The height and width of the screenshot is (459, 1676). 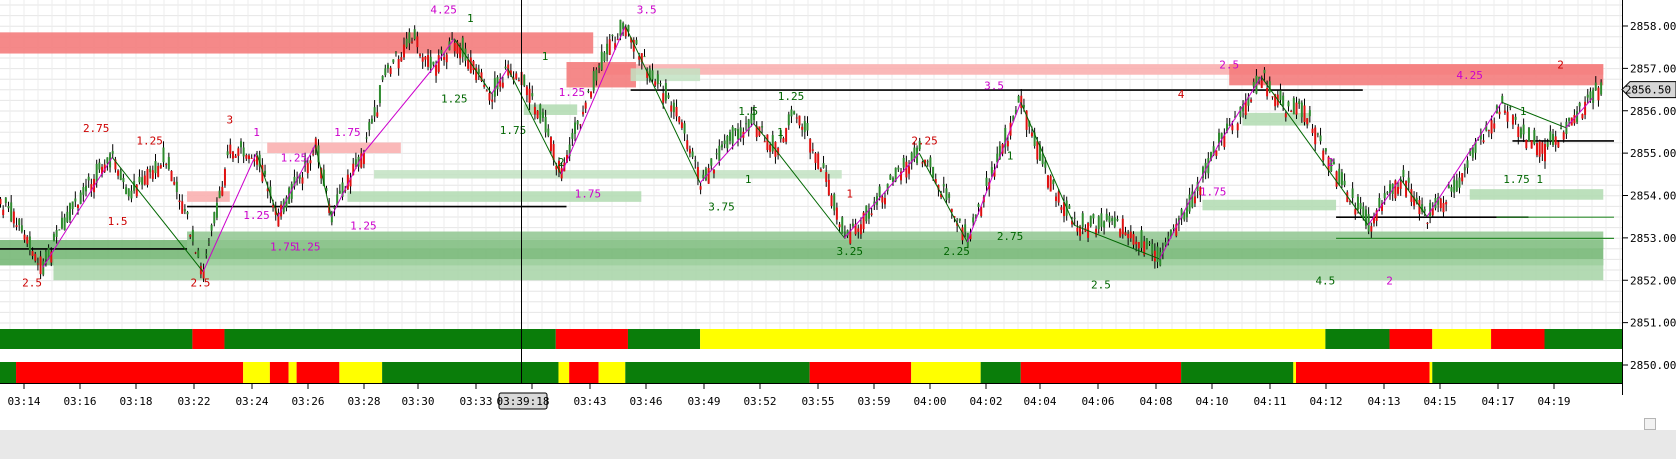 I want to click on swing-label: 3.25, so click(x=849, y=251).